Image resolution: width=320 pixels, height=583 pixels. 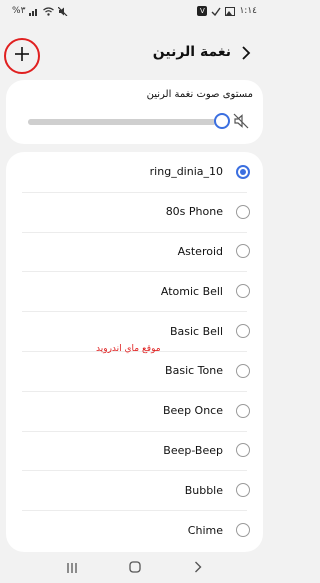 I want to click on add-ringtone-button, so click(x=22, y=56).